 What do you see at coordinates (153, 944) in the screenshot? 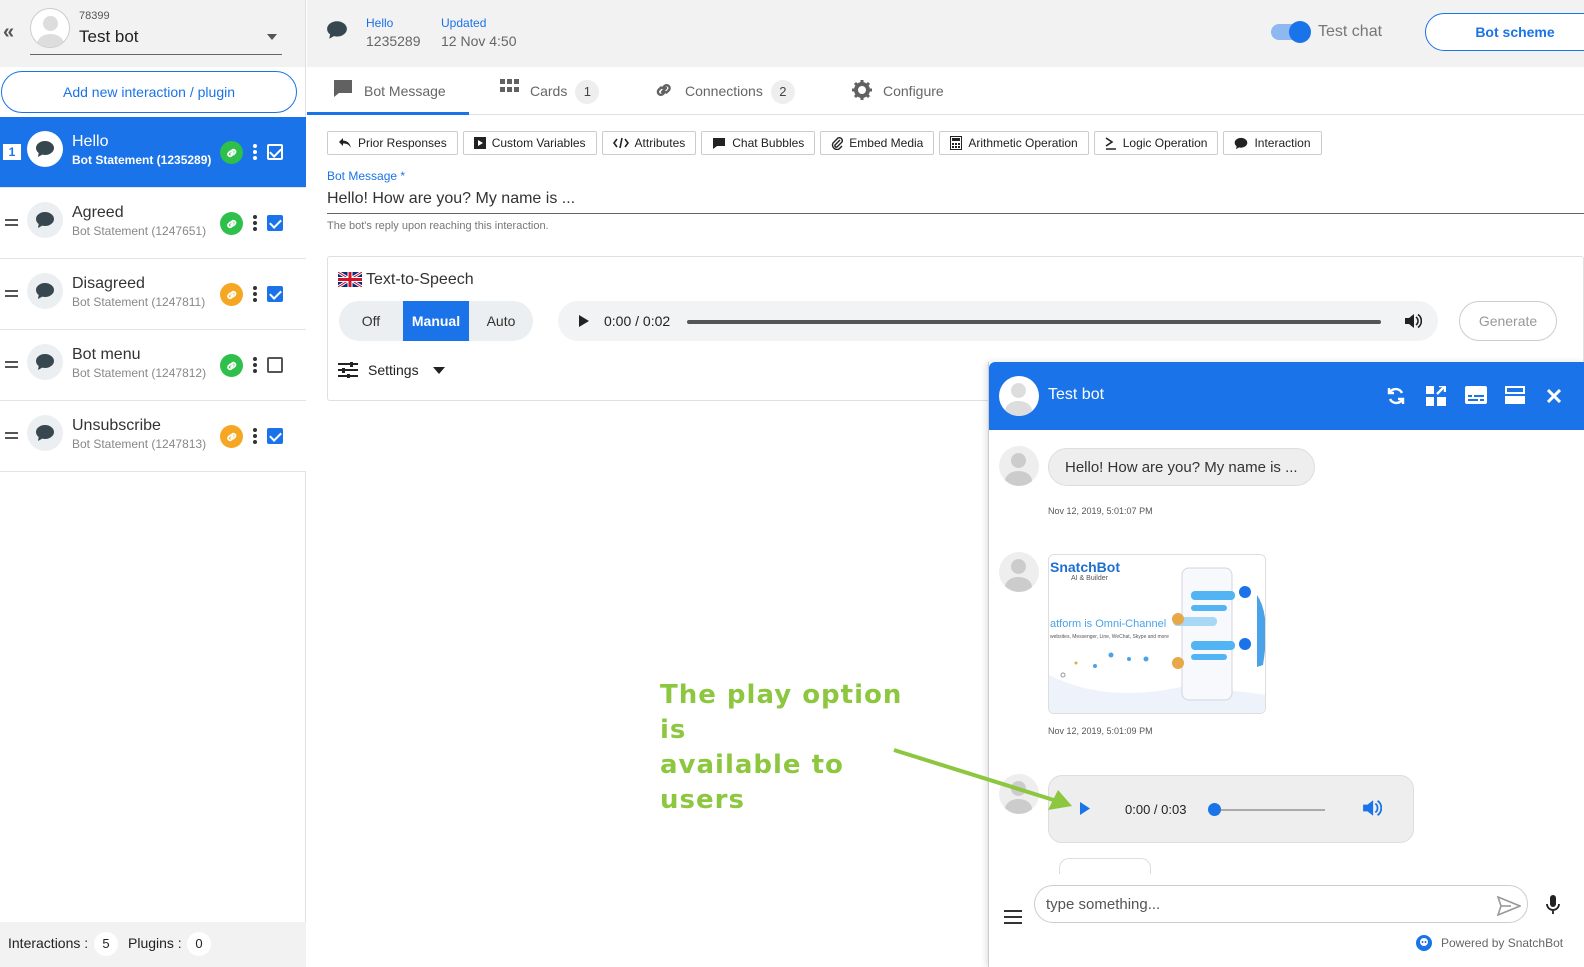
I see `sidebar-footer: Interactions : 5 Plugins : 0` at bounding box center [153, 944].